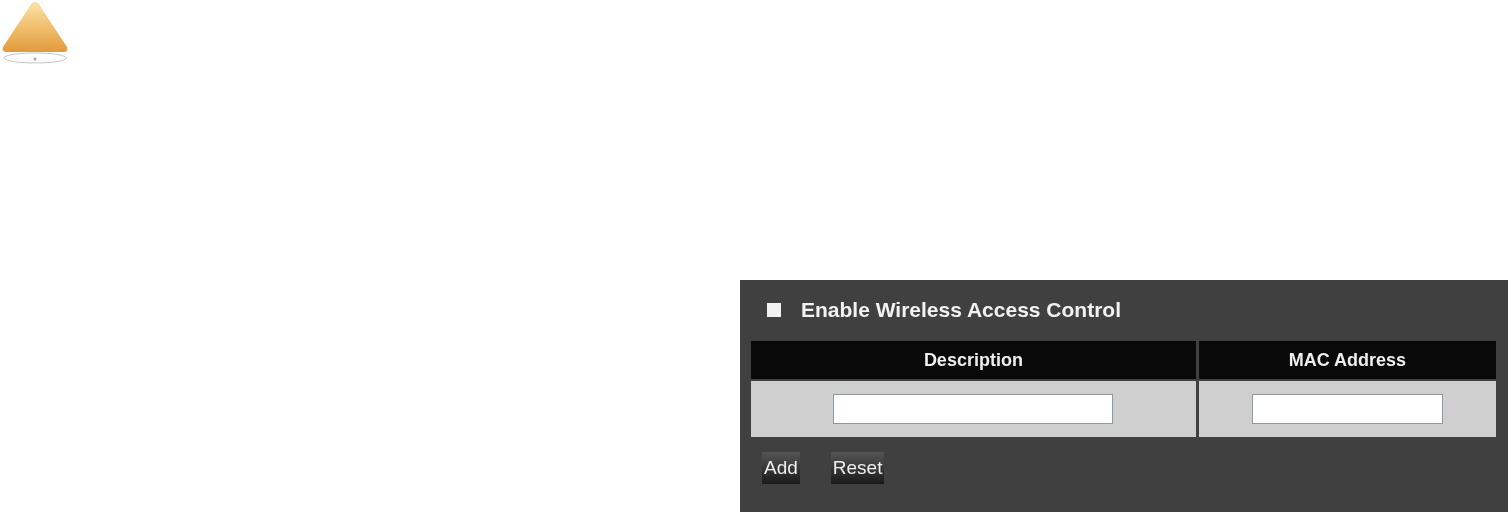 This screenshot has height=512, width=1508. Describe the element at coordinates (774, 310) in the screenshot. I see `checkbox` at that location.